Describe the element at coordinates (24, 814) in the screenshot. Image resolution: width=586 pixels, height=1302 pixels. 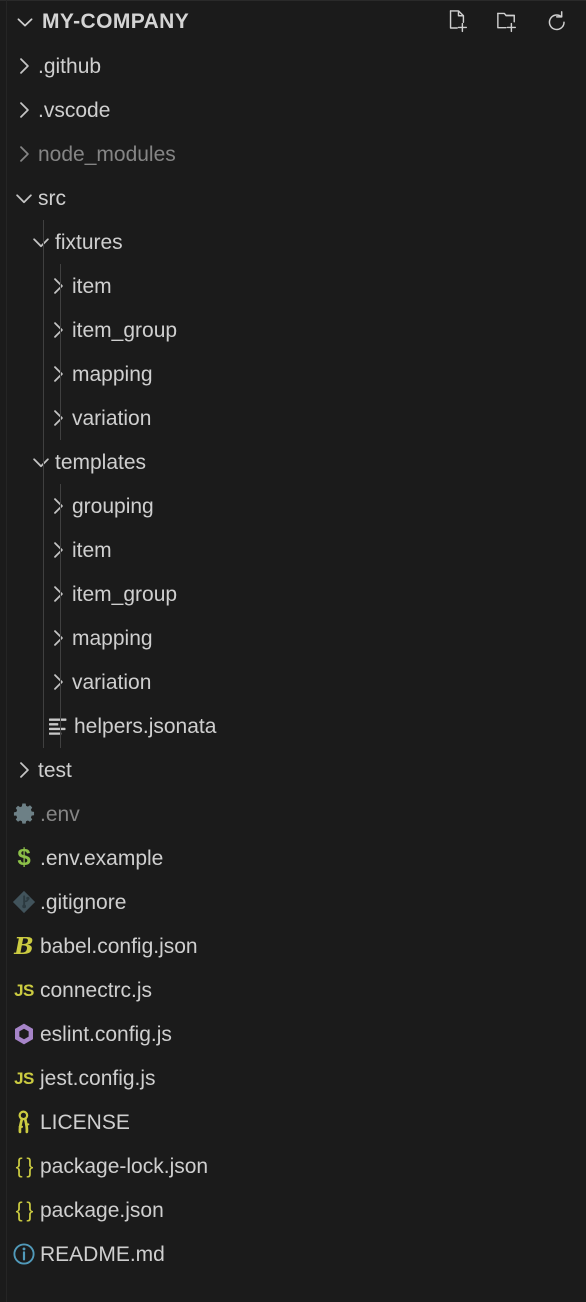
I see `gear-icon` at that location.